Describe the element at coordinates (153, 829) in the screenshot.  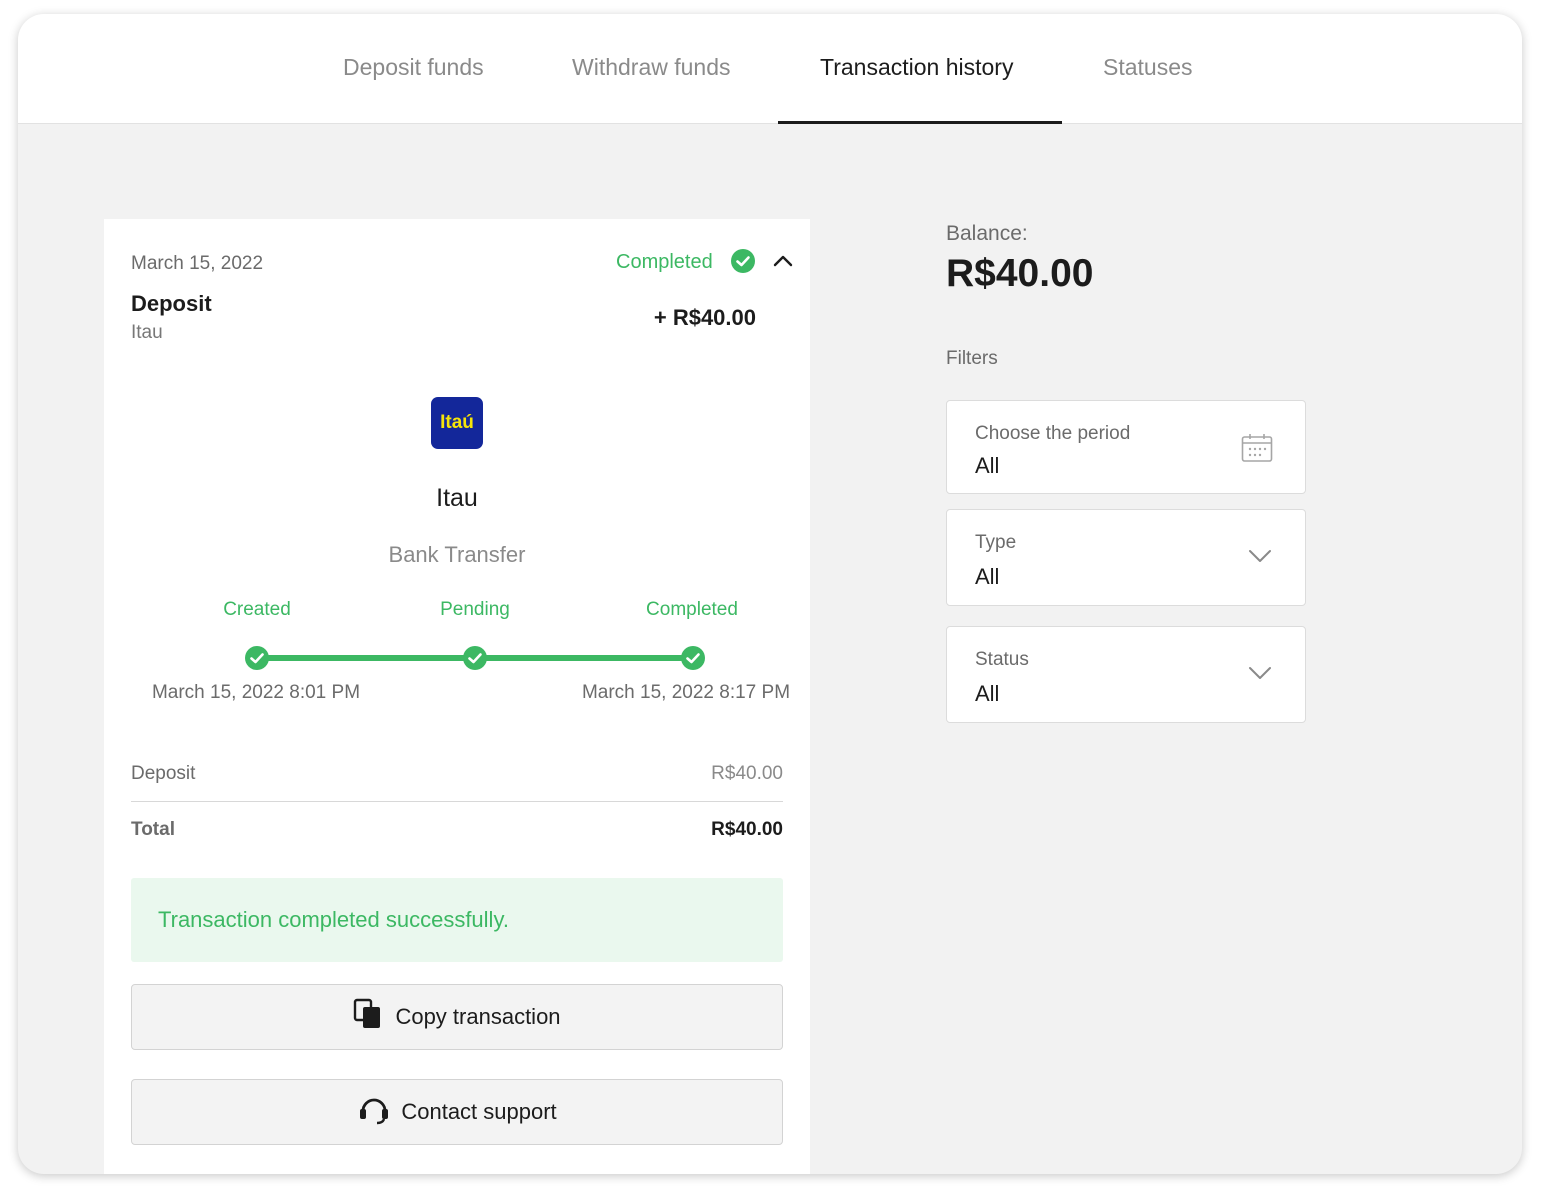
I see `total-row-label: Total` at that location.